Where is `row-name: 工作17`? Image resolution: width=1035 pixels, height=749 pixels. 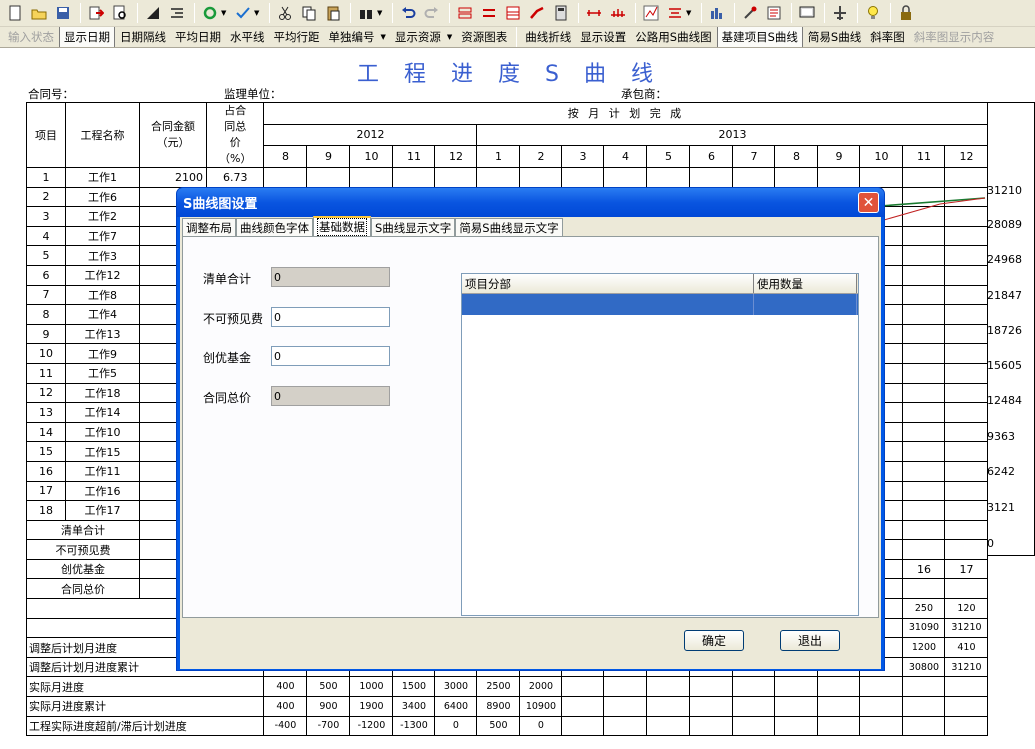
row-name: 工作17 is located at coordinates (102, 510).